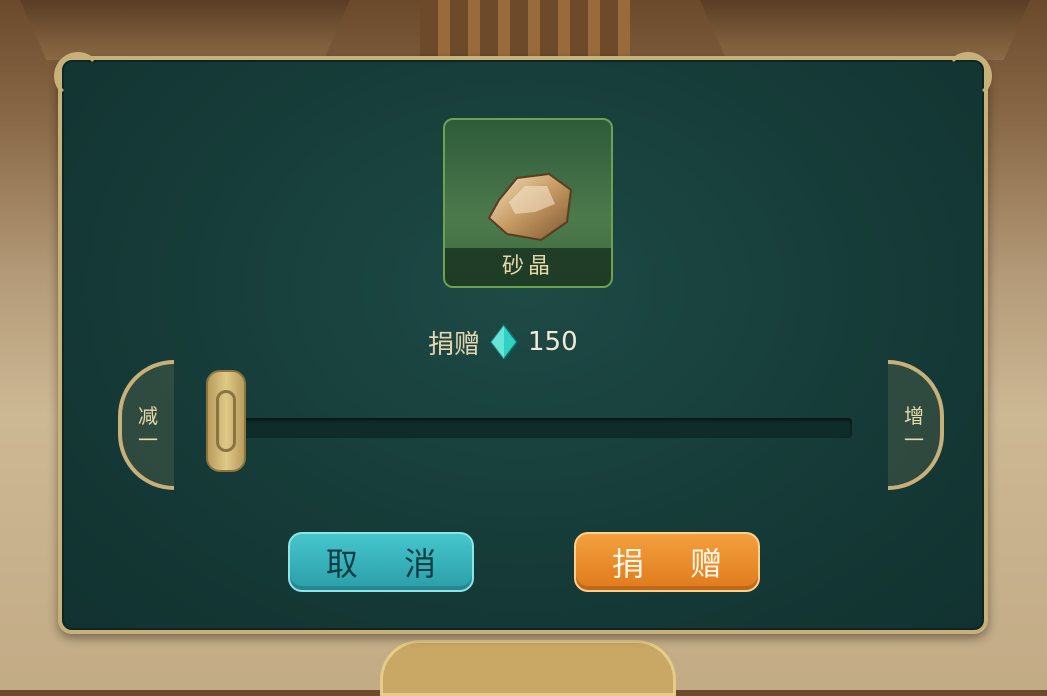 This screenshot has width=1047, height=696. What do you see at coordinates (530, 207) in the screenshot?
I see `stone-icon` at bounding box center [530, 207].